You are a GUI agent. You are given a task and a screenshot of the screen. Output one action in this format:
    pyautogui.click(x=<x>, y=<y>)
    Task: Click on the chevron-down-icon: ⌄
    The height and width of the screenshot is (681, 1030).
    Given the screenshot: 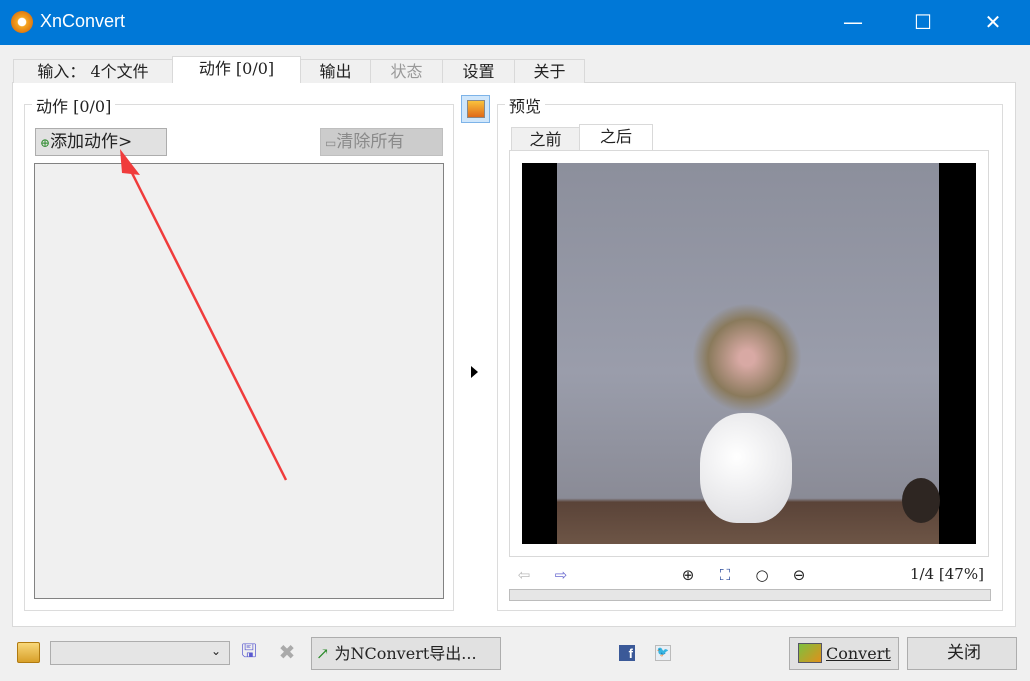 What is the action you would take?
    pyautogui.click(x=215, y=651)
    